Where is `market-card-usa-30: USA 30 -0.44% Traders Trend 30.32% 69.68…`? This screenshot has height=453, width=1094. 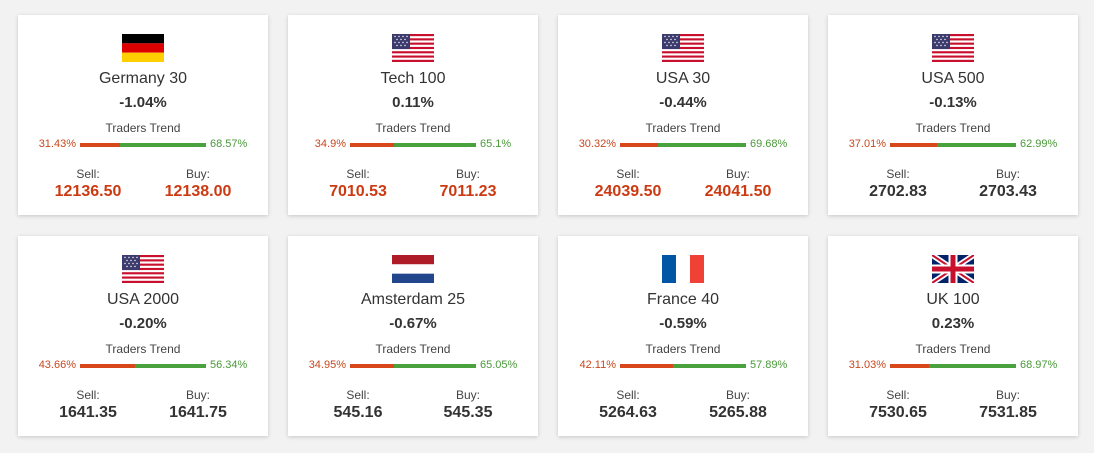
market-card-usa-30: USA 30 -0.44% Traders Trend 30.32% 69.68… is located at coordinates (683, 115).